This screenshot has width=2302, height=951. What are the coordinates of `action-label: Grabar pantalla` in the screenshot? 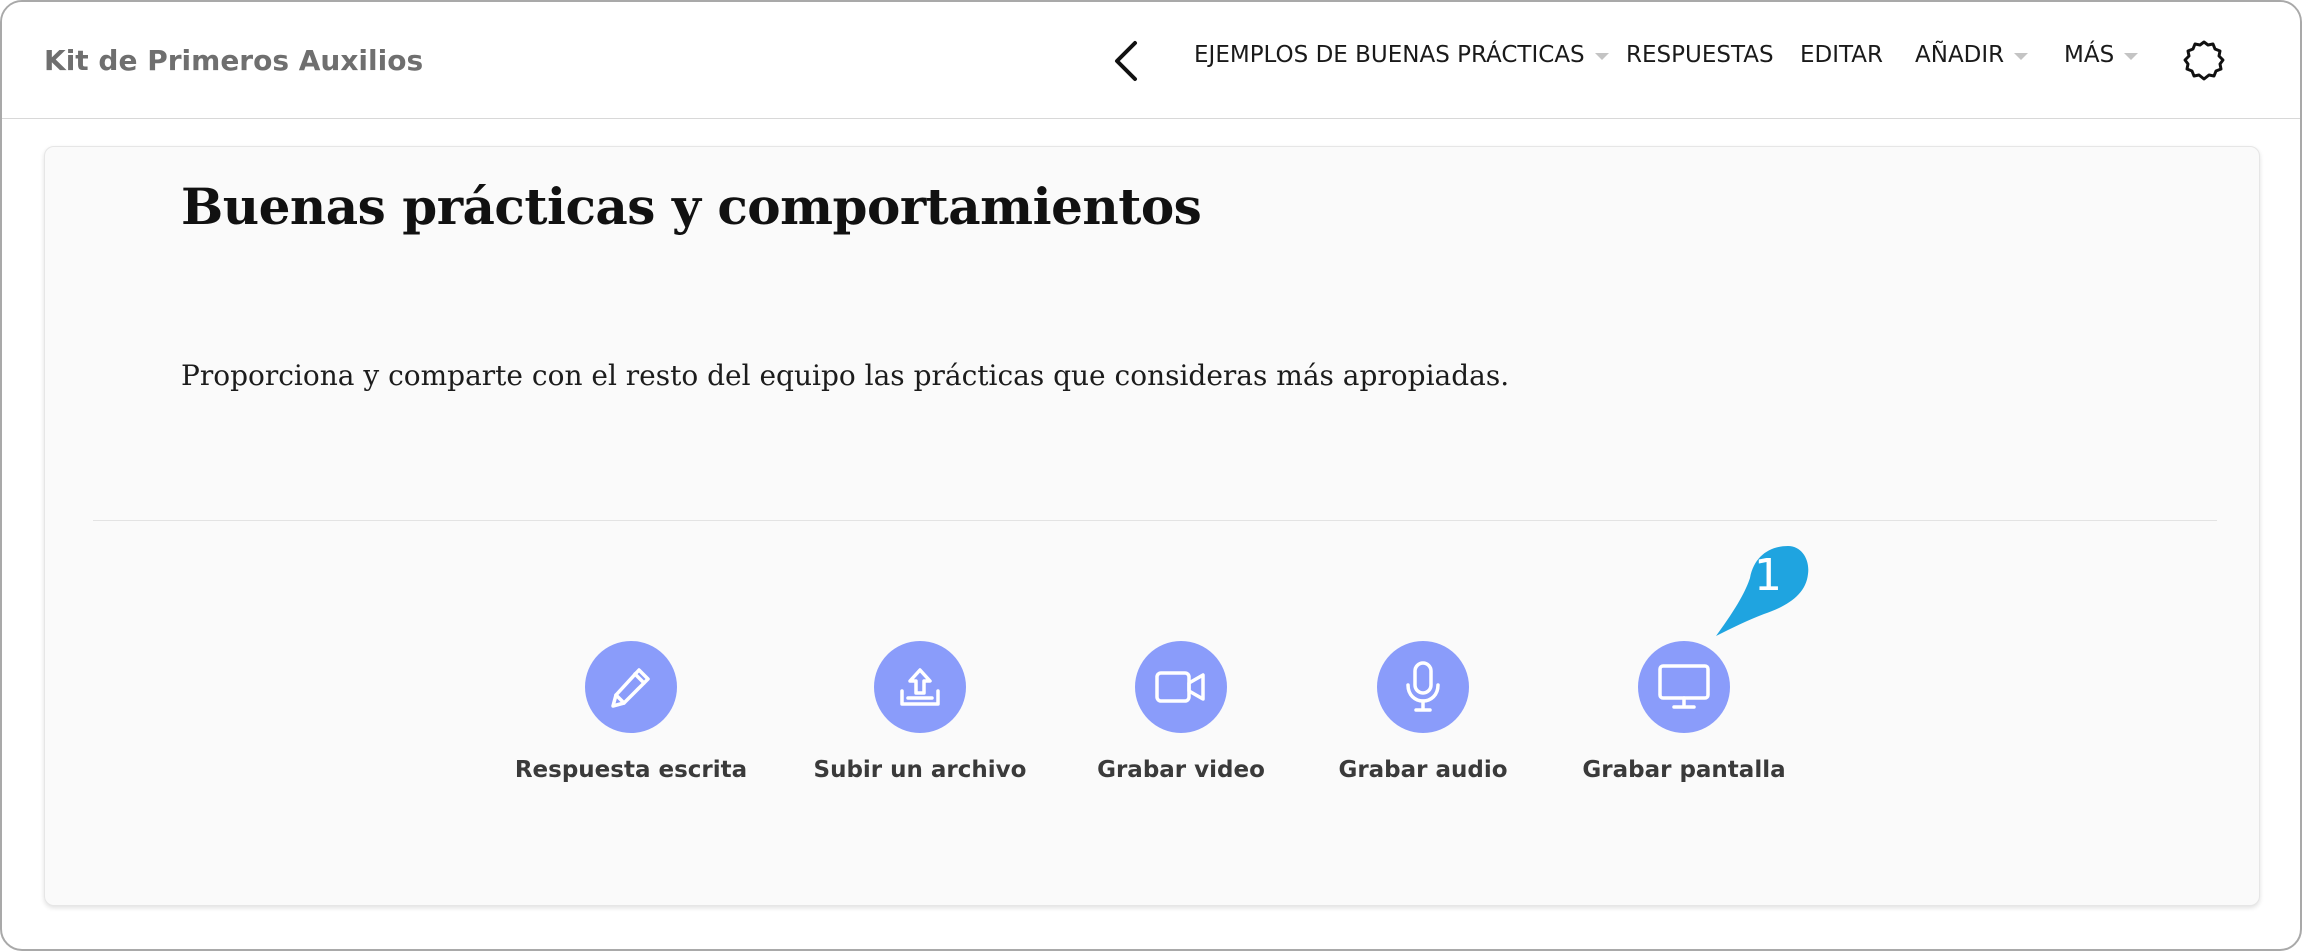 It's located at (1684, 770).